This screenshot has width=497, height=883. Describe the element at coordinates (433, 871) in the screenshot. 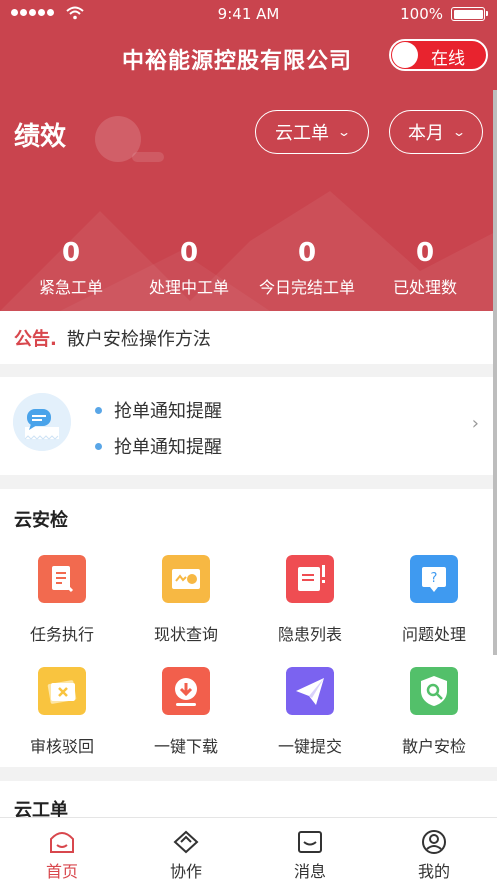

I see `tab-label: 我的` at that location.